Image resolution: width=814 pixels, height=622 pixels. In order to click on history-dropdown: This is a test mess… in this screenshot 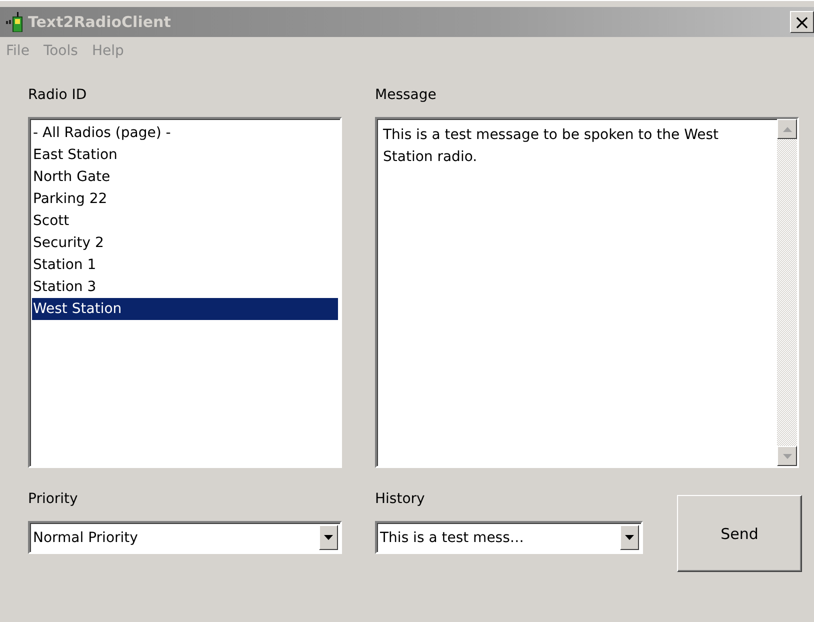, I will do `click(509, 537)`.